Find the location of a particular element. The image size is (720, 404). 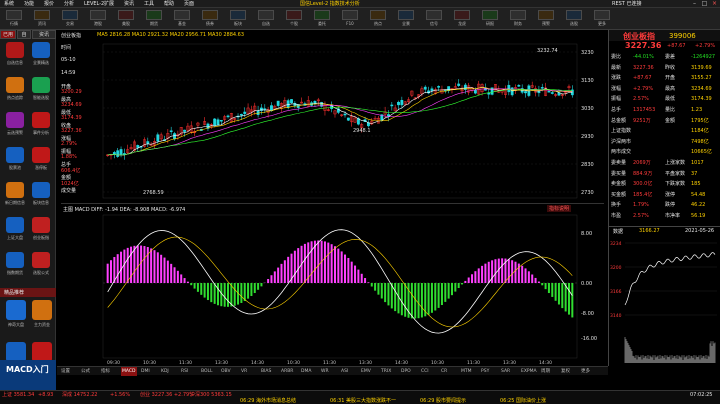

menu-item: 扩展 is located at coordinates (109, 4).